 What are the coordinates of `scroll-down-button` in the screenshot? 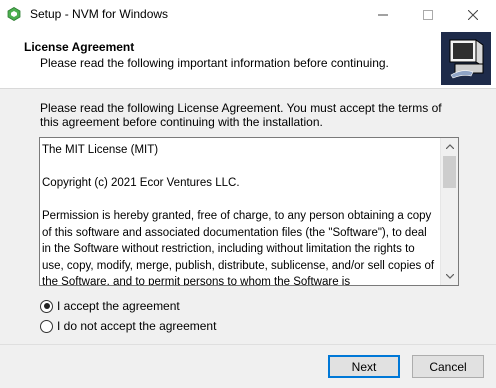 It's located at (449, 276).